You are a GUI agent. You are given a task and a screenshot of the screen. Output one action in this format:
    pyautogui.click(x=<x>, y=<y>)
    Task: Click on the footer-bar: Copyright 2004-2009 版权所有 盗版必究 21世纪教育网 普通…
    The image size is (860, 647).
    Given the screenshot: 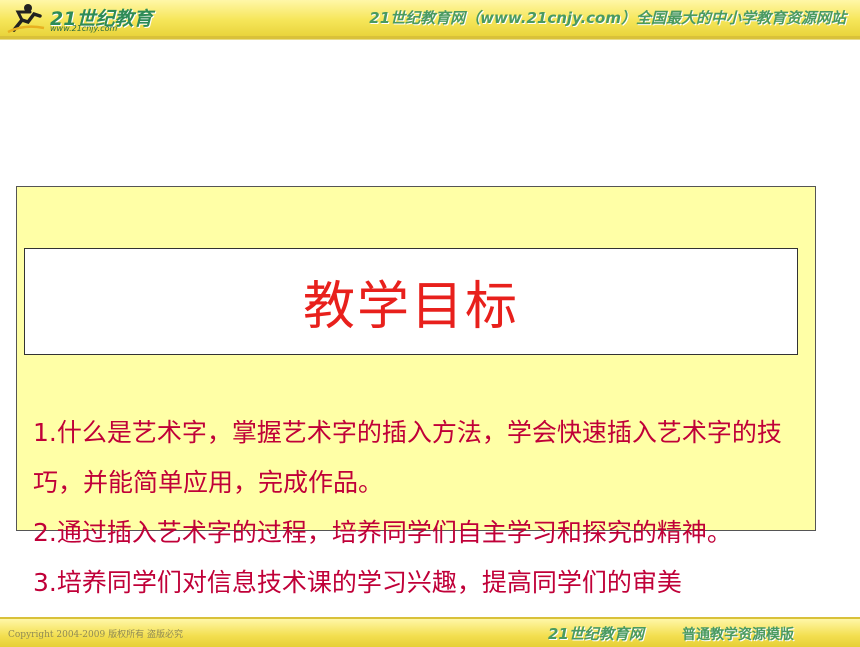 What is the action you would take?
    pyautogui.click(x=430, y=632)
    